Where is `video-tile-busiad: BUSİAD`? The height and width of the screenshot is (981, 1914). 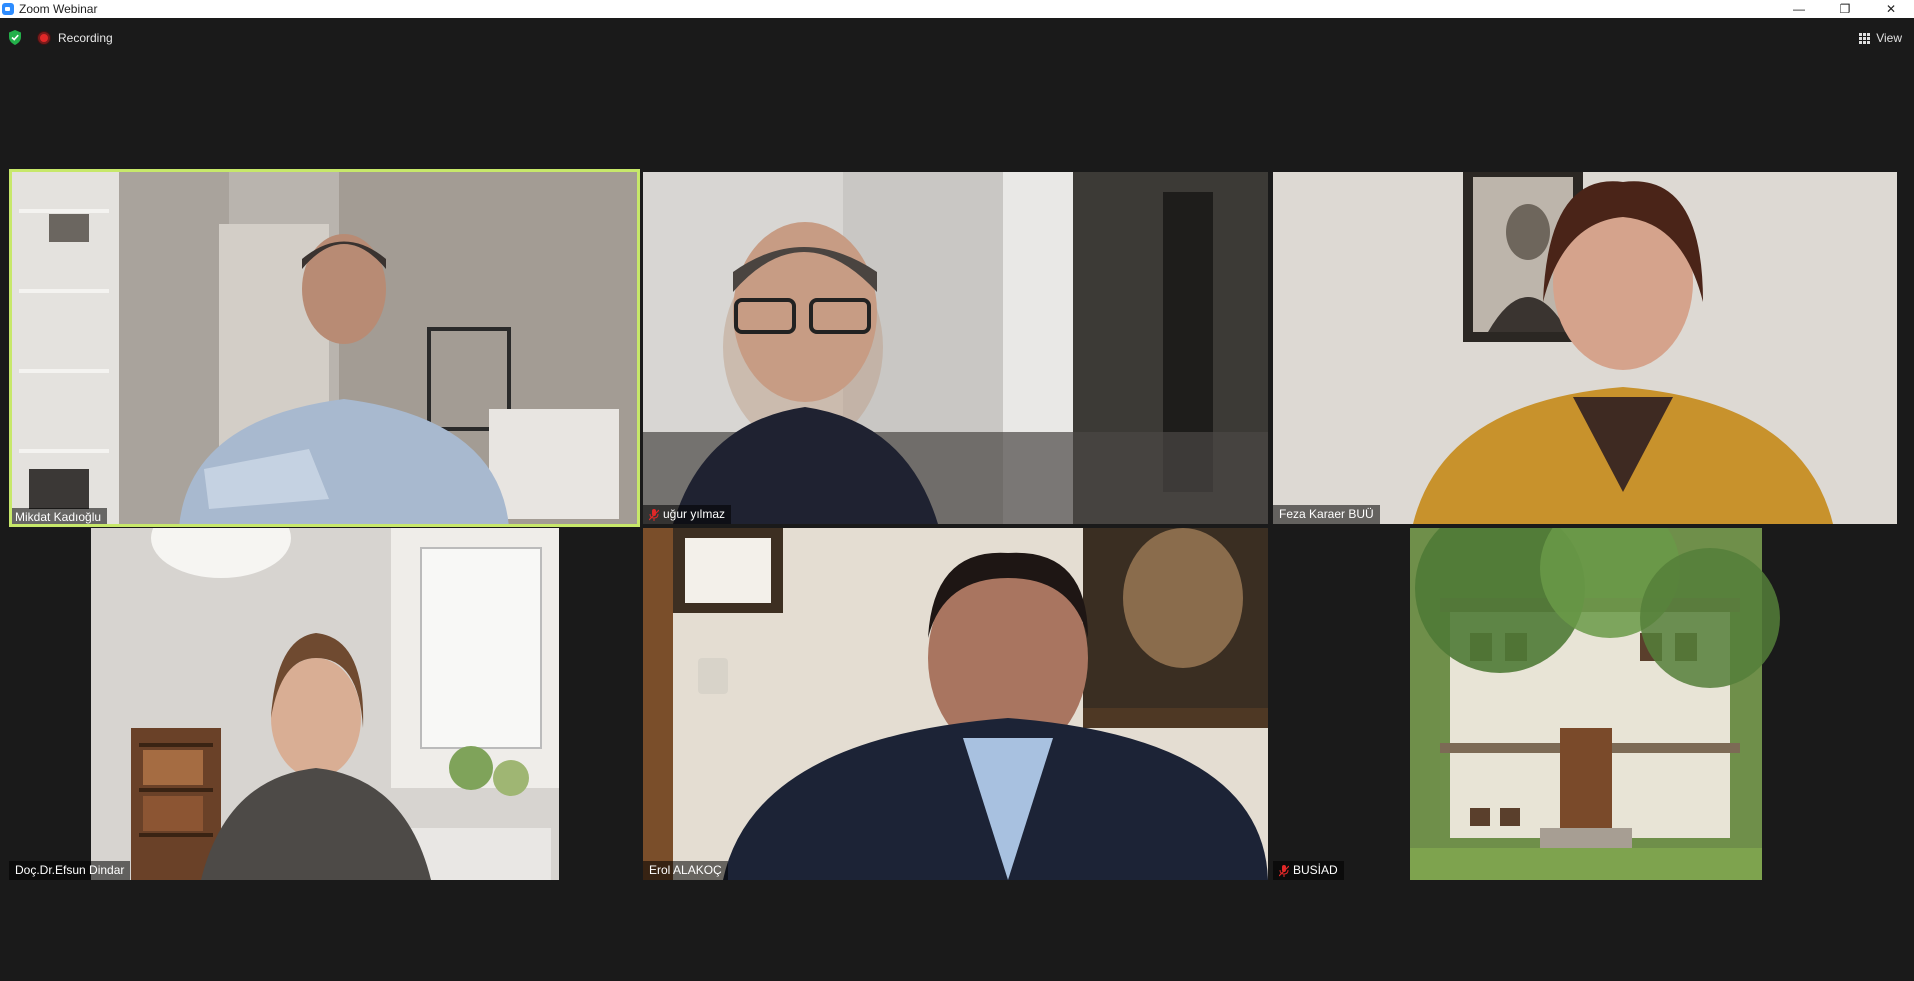 video-tile-busiad: BUSİAD is located at coordinates (1585, 704).